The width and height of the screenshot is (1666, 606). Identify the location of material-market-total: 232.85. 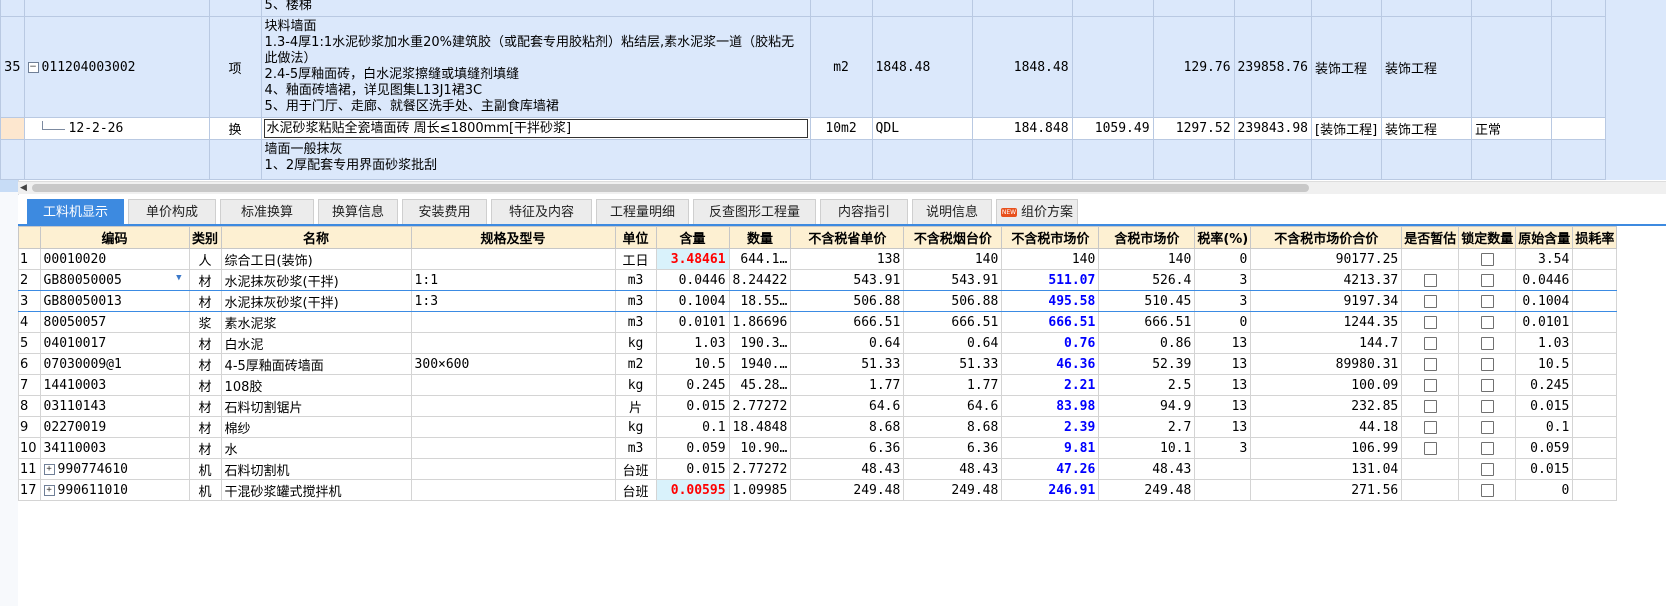
(1326, 406).